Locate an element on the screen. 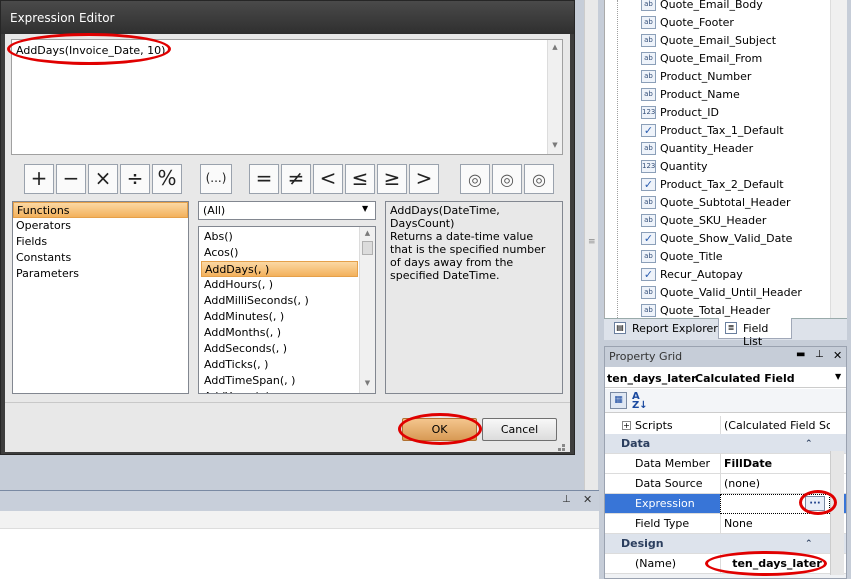  object-selector: ten_days_later Calculated Field ▼ is located at coordinates (725, 378).